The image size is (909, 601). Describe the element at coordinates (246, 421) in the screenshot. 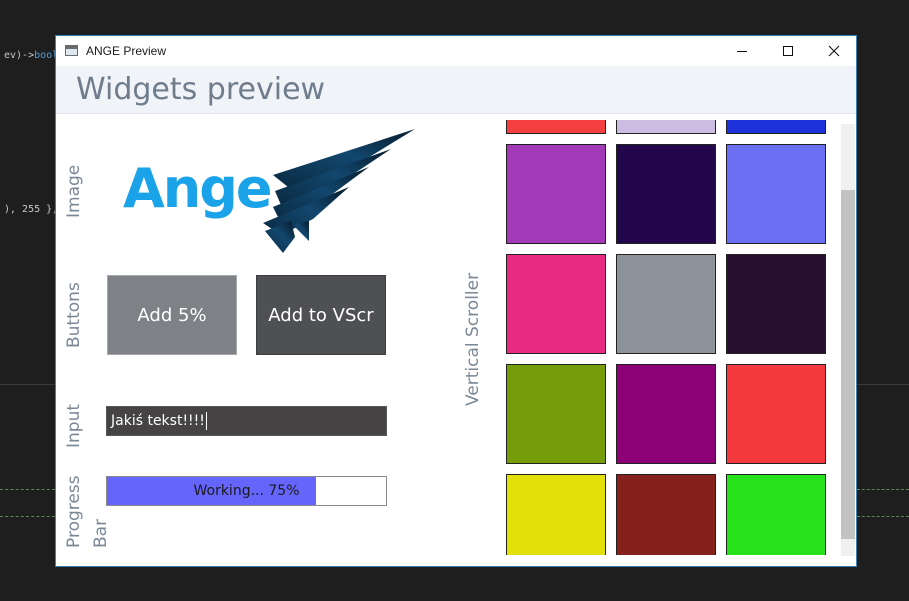

I see `text-input: Jakiś tekst!!!!` at that location.